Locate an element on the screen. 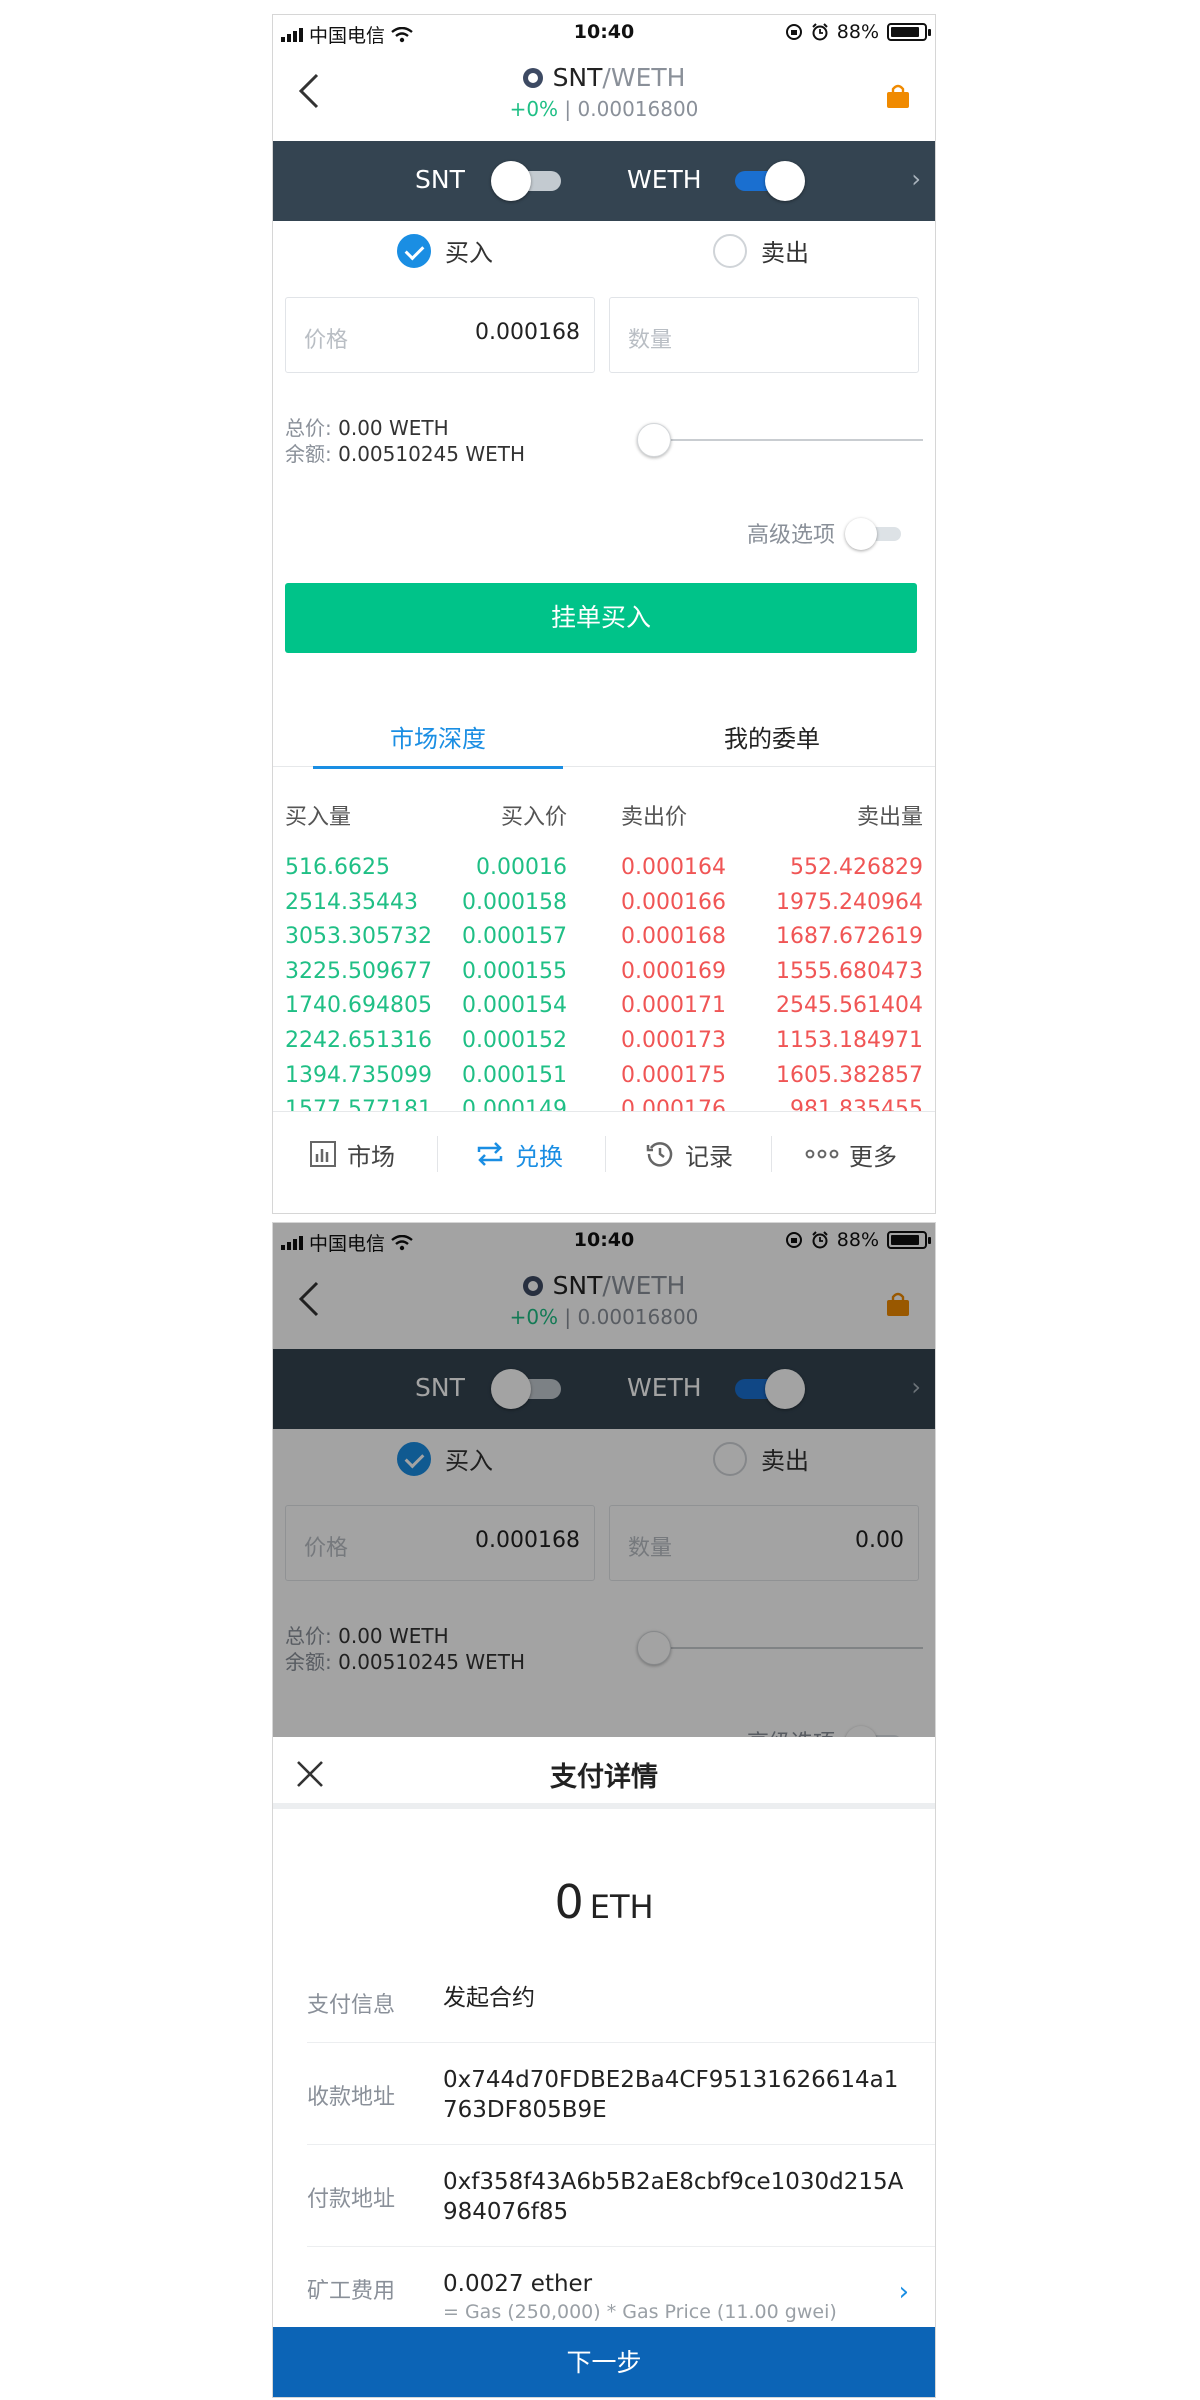 The image size is (1200, 2400). table-row: 2242.651316 0.000152 0.000173 1153.184971 is located at coordinates (604, 1045).